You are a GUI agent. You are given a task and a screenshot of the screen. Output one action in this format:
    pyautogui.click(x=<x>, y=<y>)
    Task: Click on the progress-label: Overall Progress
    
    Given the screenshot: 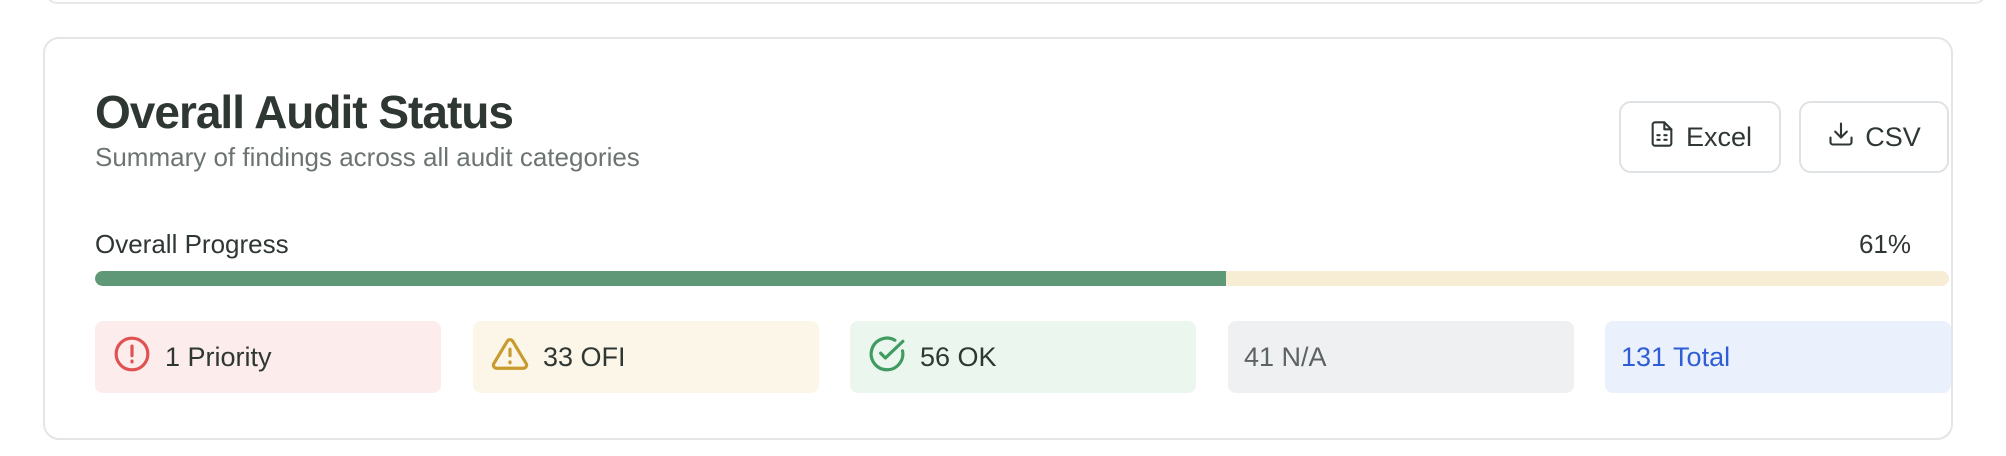 What is the action you would take?
    pyautogui.click(x=192, y=244)
    